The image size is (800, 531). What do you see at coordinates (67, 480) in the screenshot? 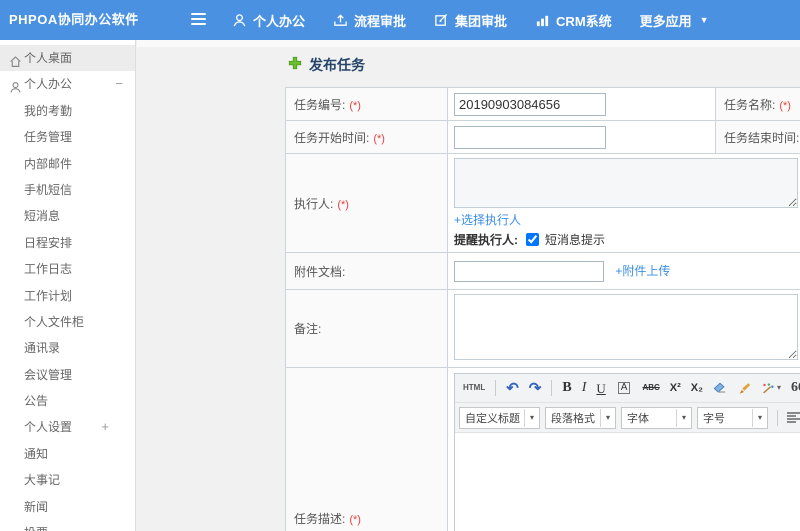
I see `sidebar-item-events: 大事记` at bounding box center [67, 480].